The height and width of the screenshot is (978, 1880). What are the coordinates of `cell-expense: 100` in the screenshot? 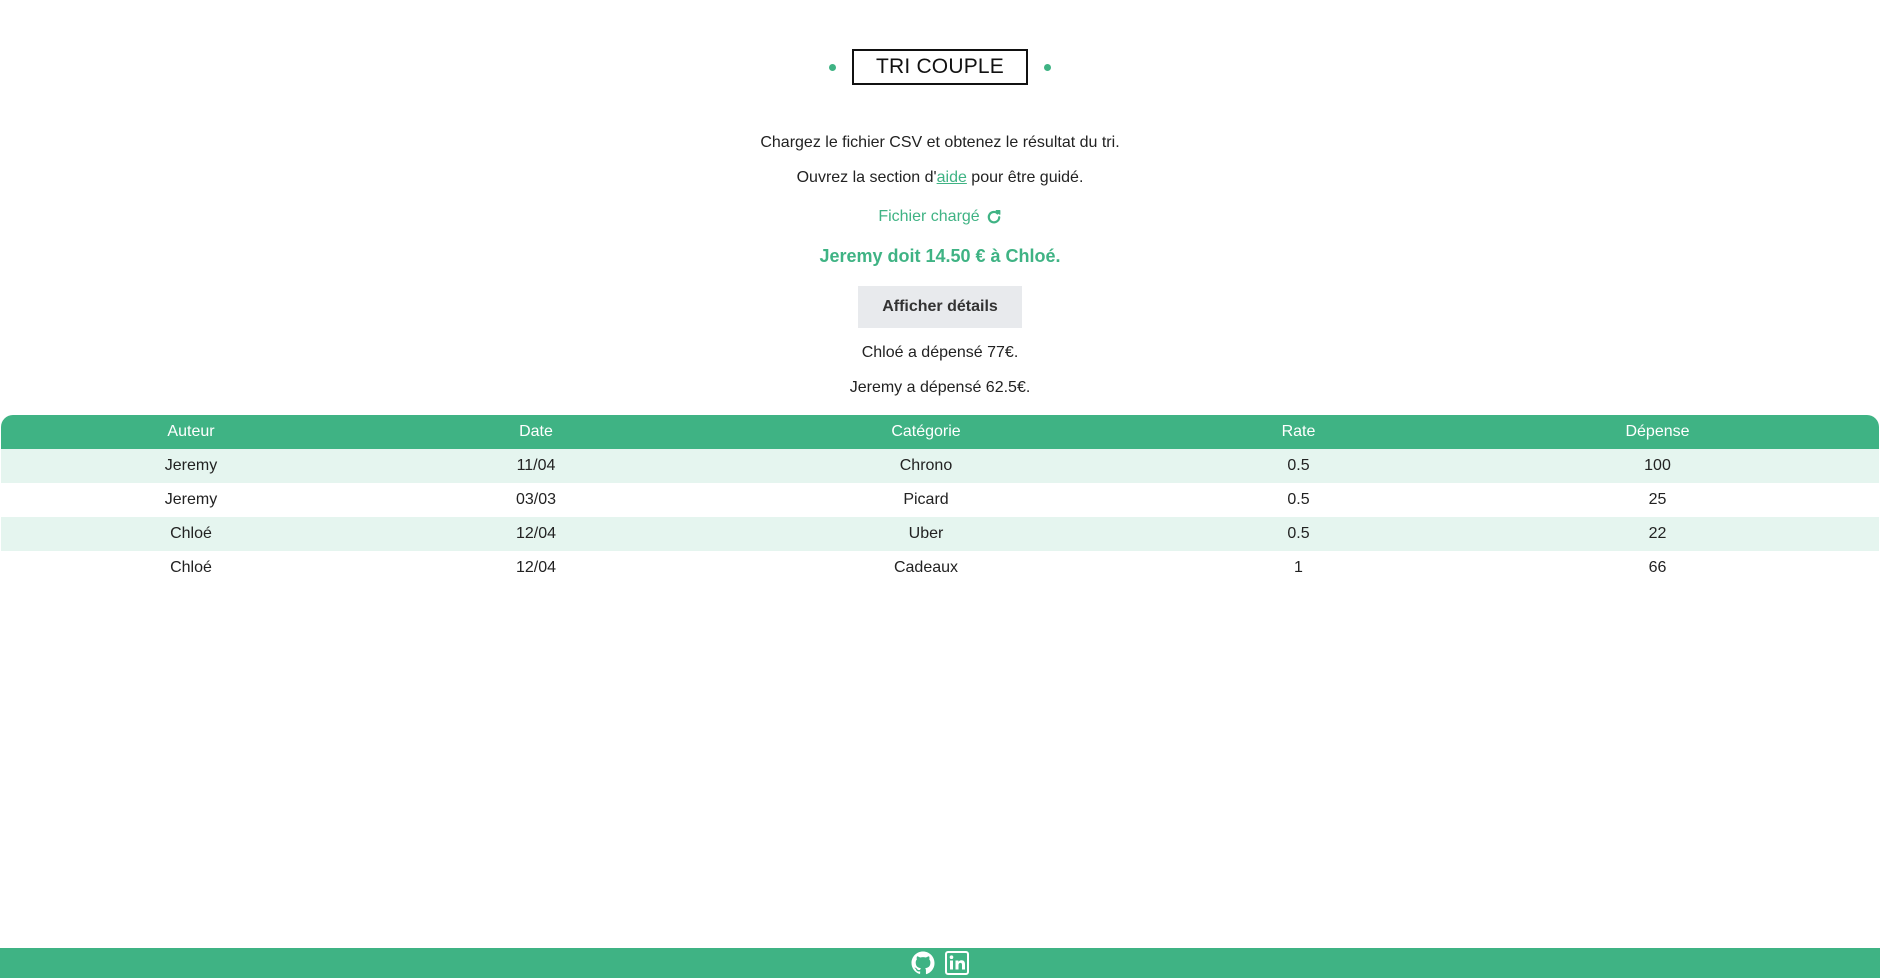 It's located at (1657, 465).